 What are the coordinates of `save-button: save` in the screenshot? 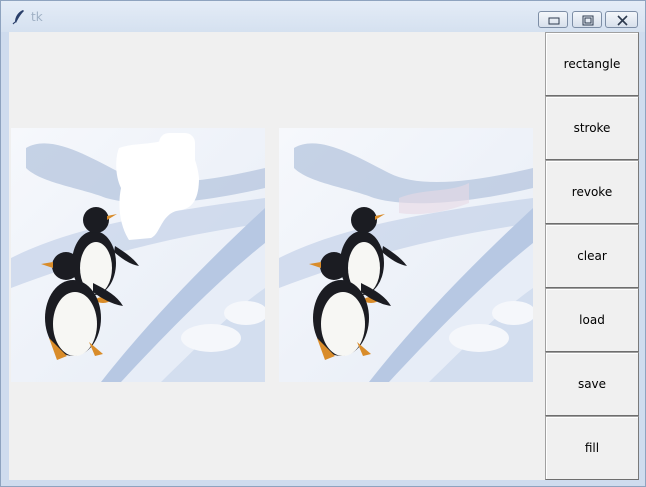 It's located at (592, 384).